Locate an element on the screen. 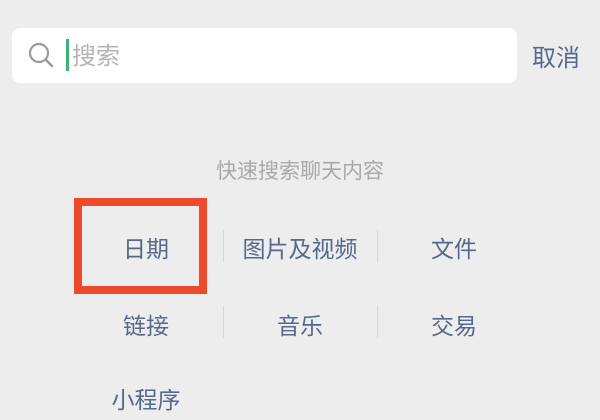 Image resolution: width=600 pixels, height=420 pixels. category-mini-programs: 小程序 is located at coordinates (146, 398).